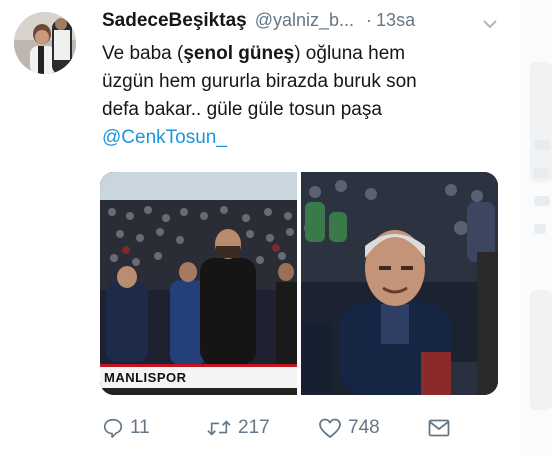  Describe the element at coordinates (113, 428) in the screenshot. I see `reply-icon` at that location.